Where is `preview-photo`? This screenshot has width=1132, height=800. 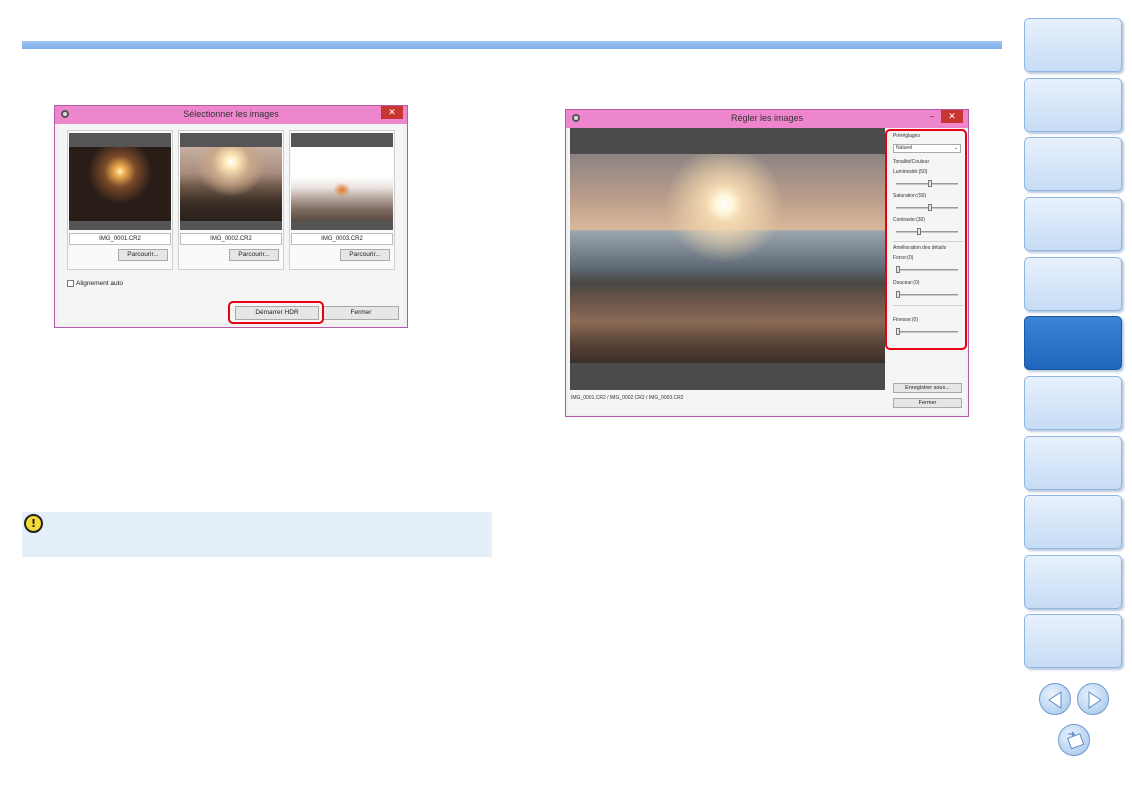
preview-photo is located at coordinates (727, 258).